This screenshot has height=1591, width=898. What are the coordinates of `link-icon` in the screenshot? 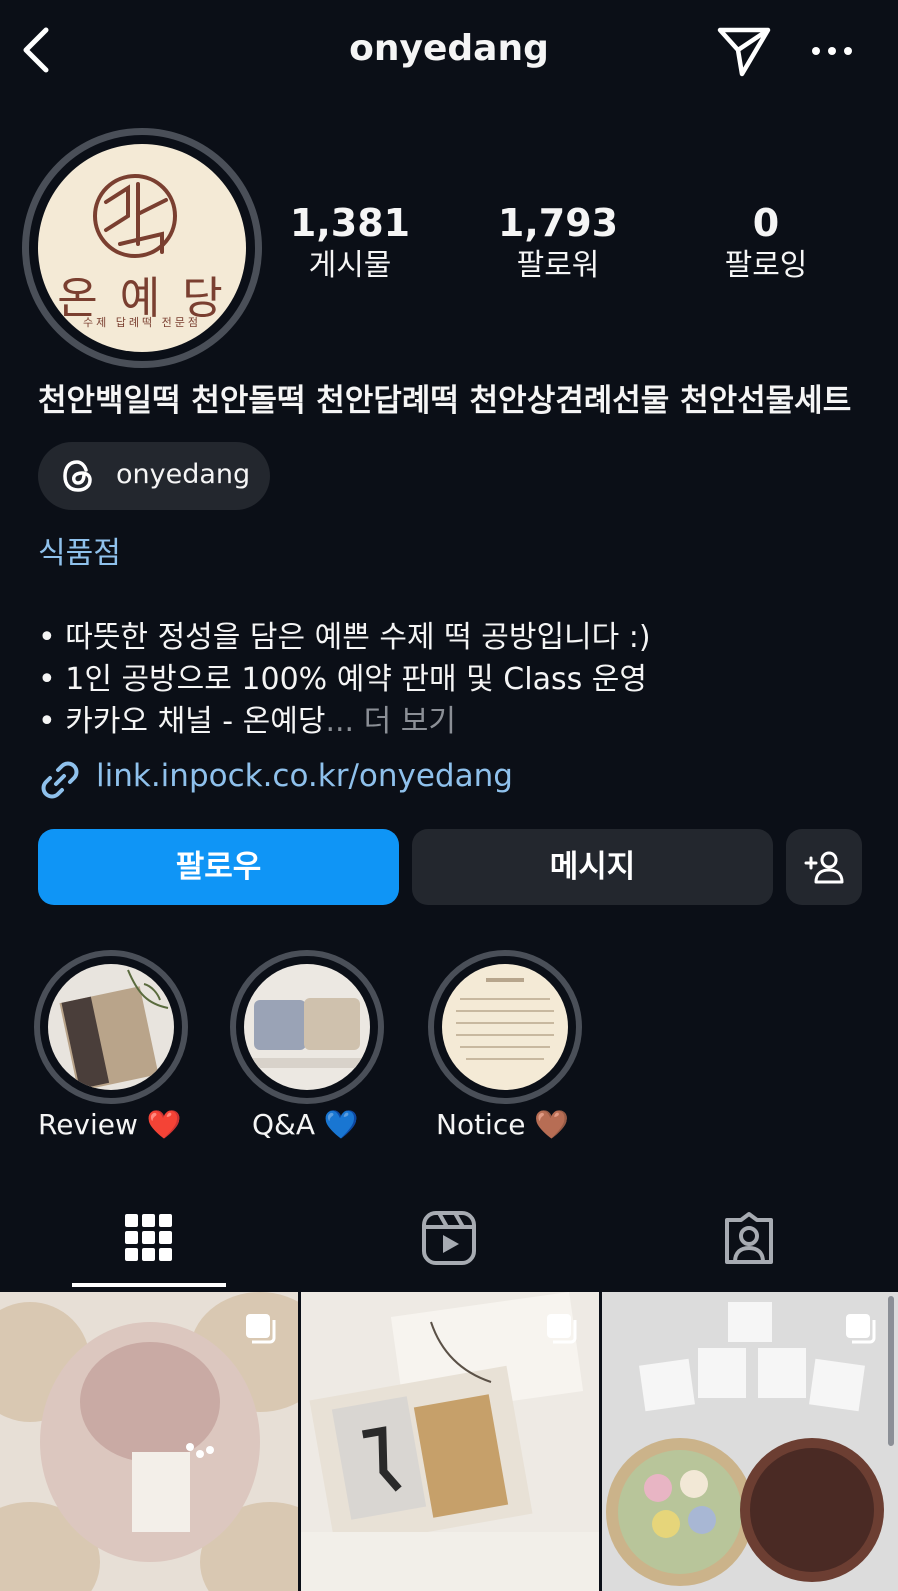 It's located at (60, 780).